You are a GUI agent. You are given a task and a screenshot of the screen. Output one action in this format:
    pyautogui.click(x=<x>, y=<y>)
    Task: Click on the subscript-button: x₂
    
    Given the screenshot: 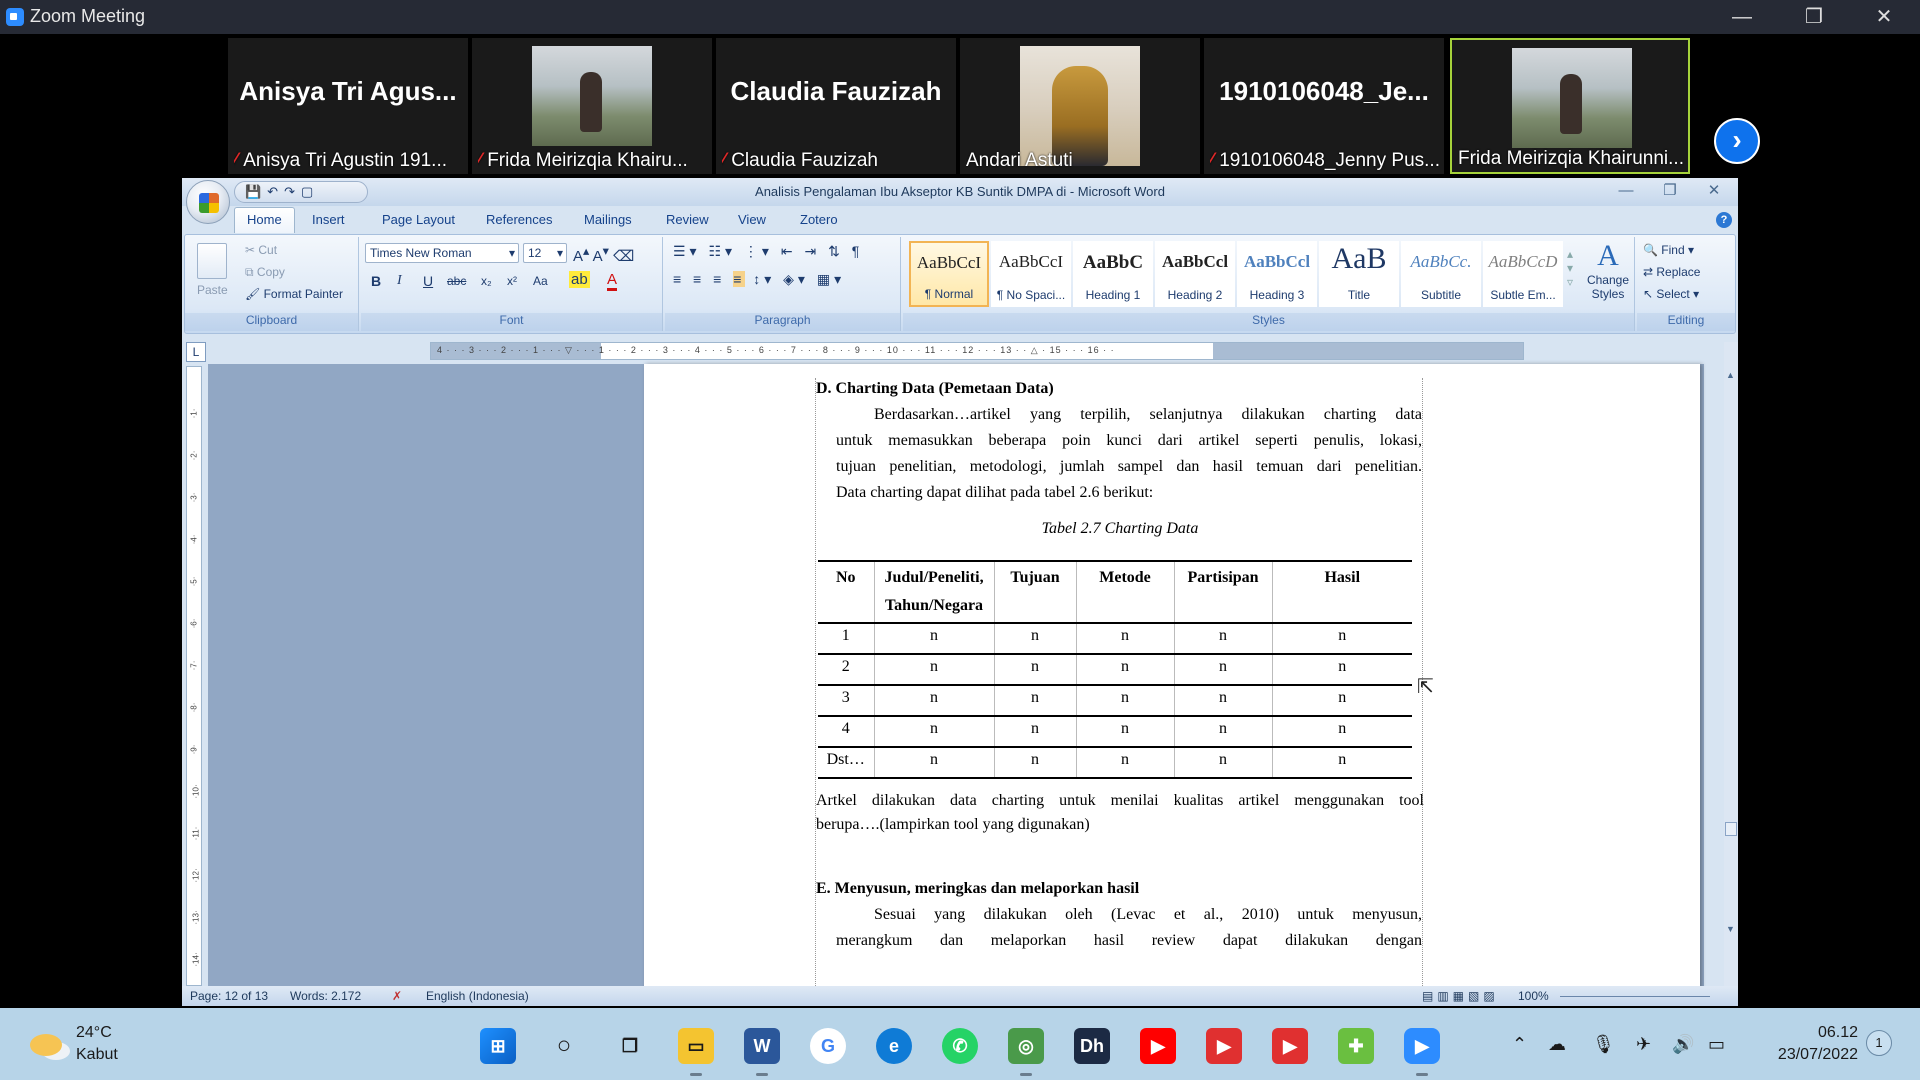 What is the action you would take?
    pyautogui.click(x=486, y=281)
    